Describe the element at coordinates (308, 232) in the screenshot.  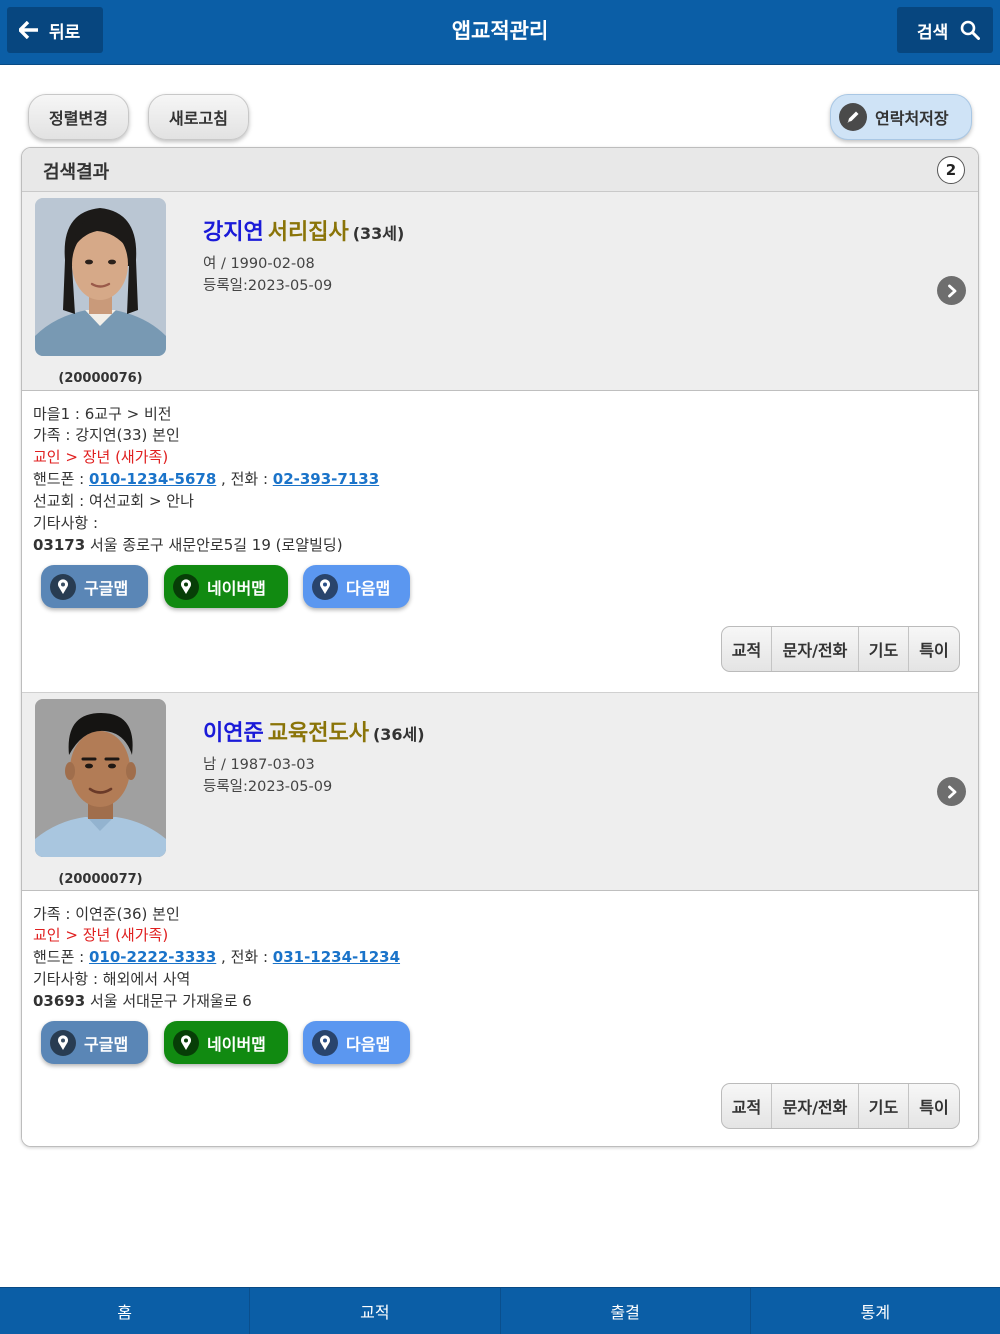
I see `person-title: 서리집사` at that location.